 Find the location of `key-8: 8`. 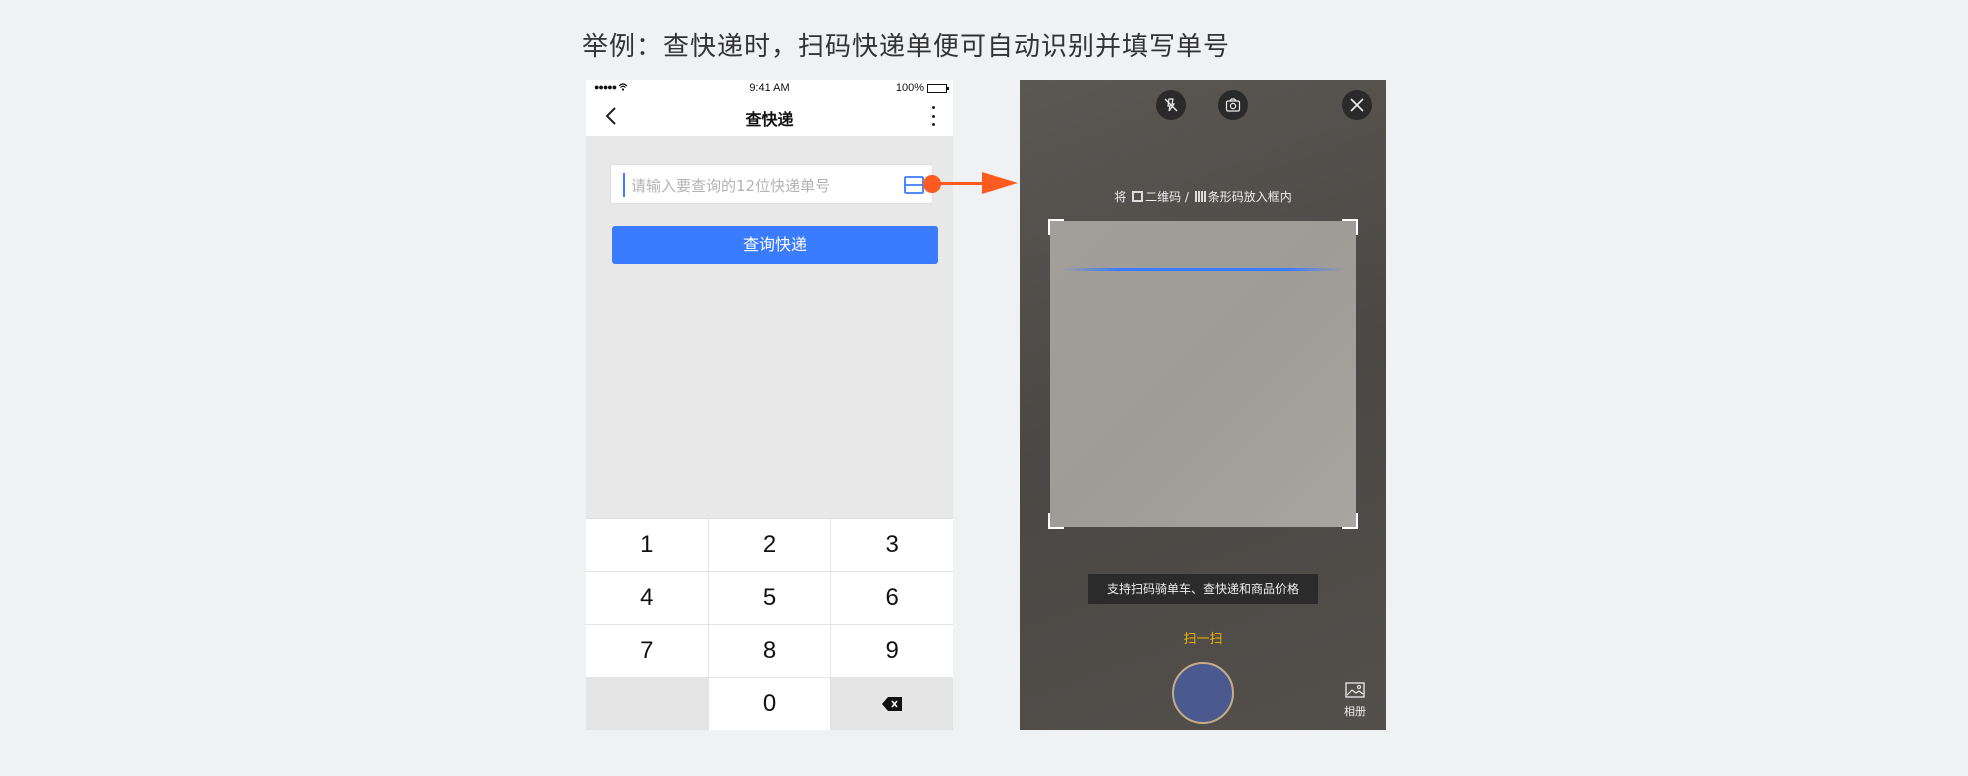

key-8: 8 is located at coordinates (769, 651).